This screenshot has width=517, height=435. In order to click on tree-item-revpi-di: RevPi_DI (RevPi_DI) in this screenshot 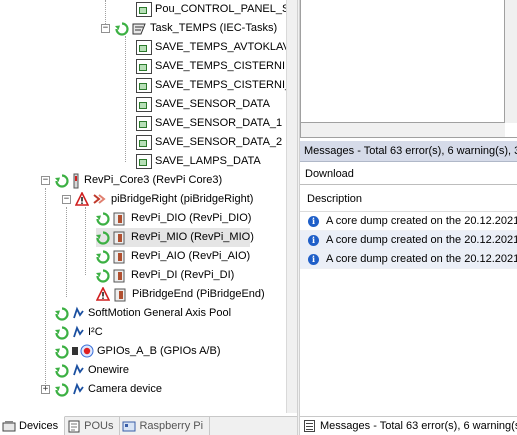, I will do `click(165, 275)`.